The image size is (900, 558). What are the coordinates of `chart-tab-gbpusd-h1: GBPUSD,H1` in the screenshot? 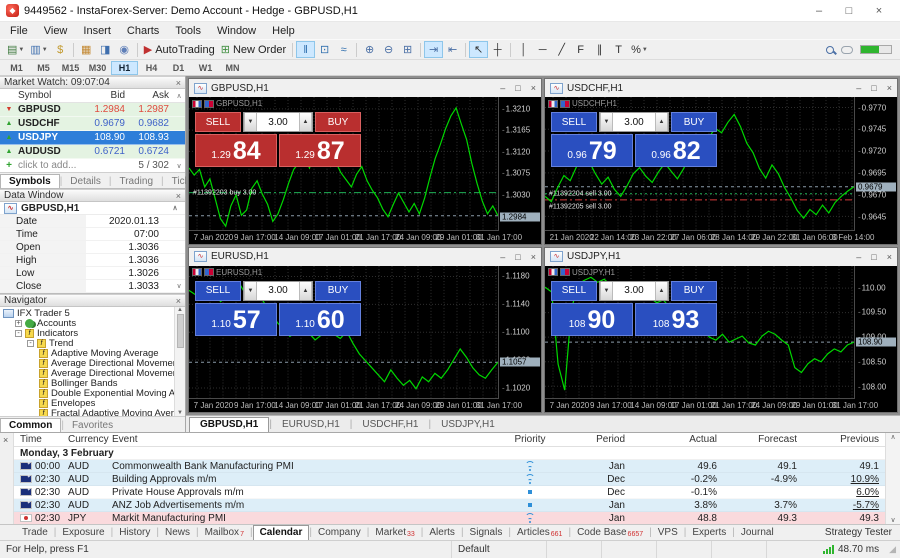 It's located at (229, 424).